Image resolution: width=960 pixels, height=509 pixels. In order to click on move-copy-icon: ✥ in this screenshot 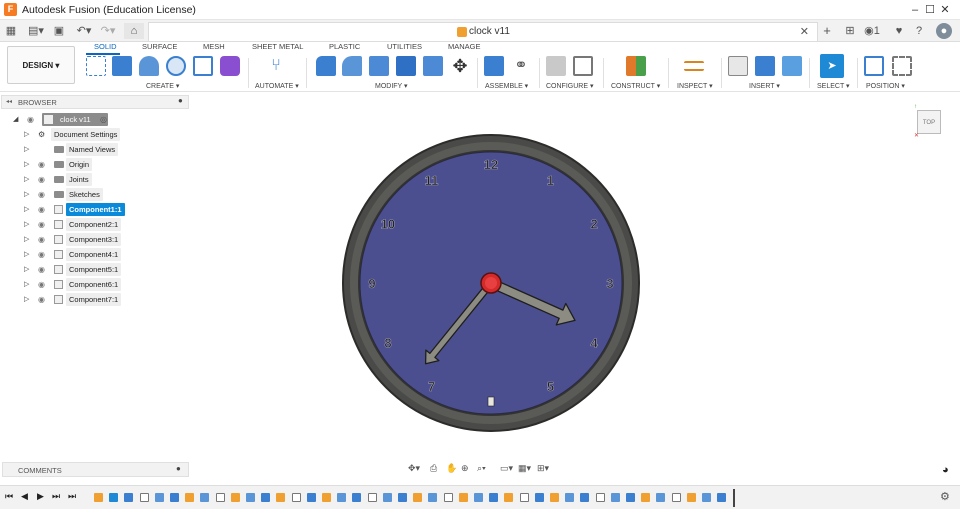, I will do `click(460, 66)`.